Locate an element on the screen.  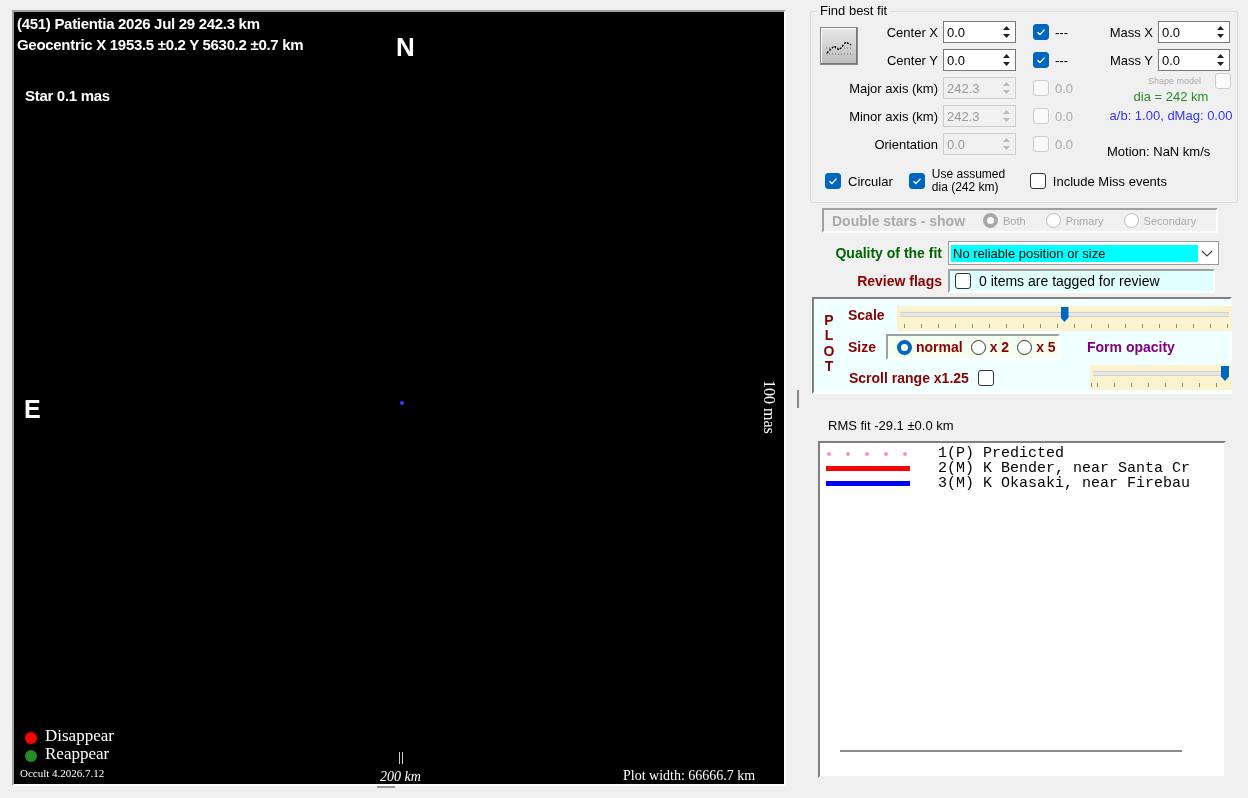
quality-label: Quality of the fit is located at coordinates (888, 253).